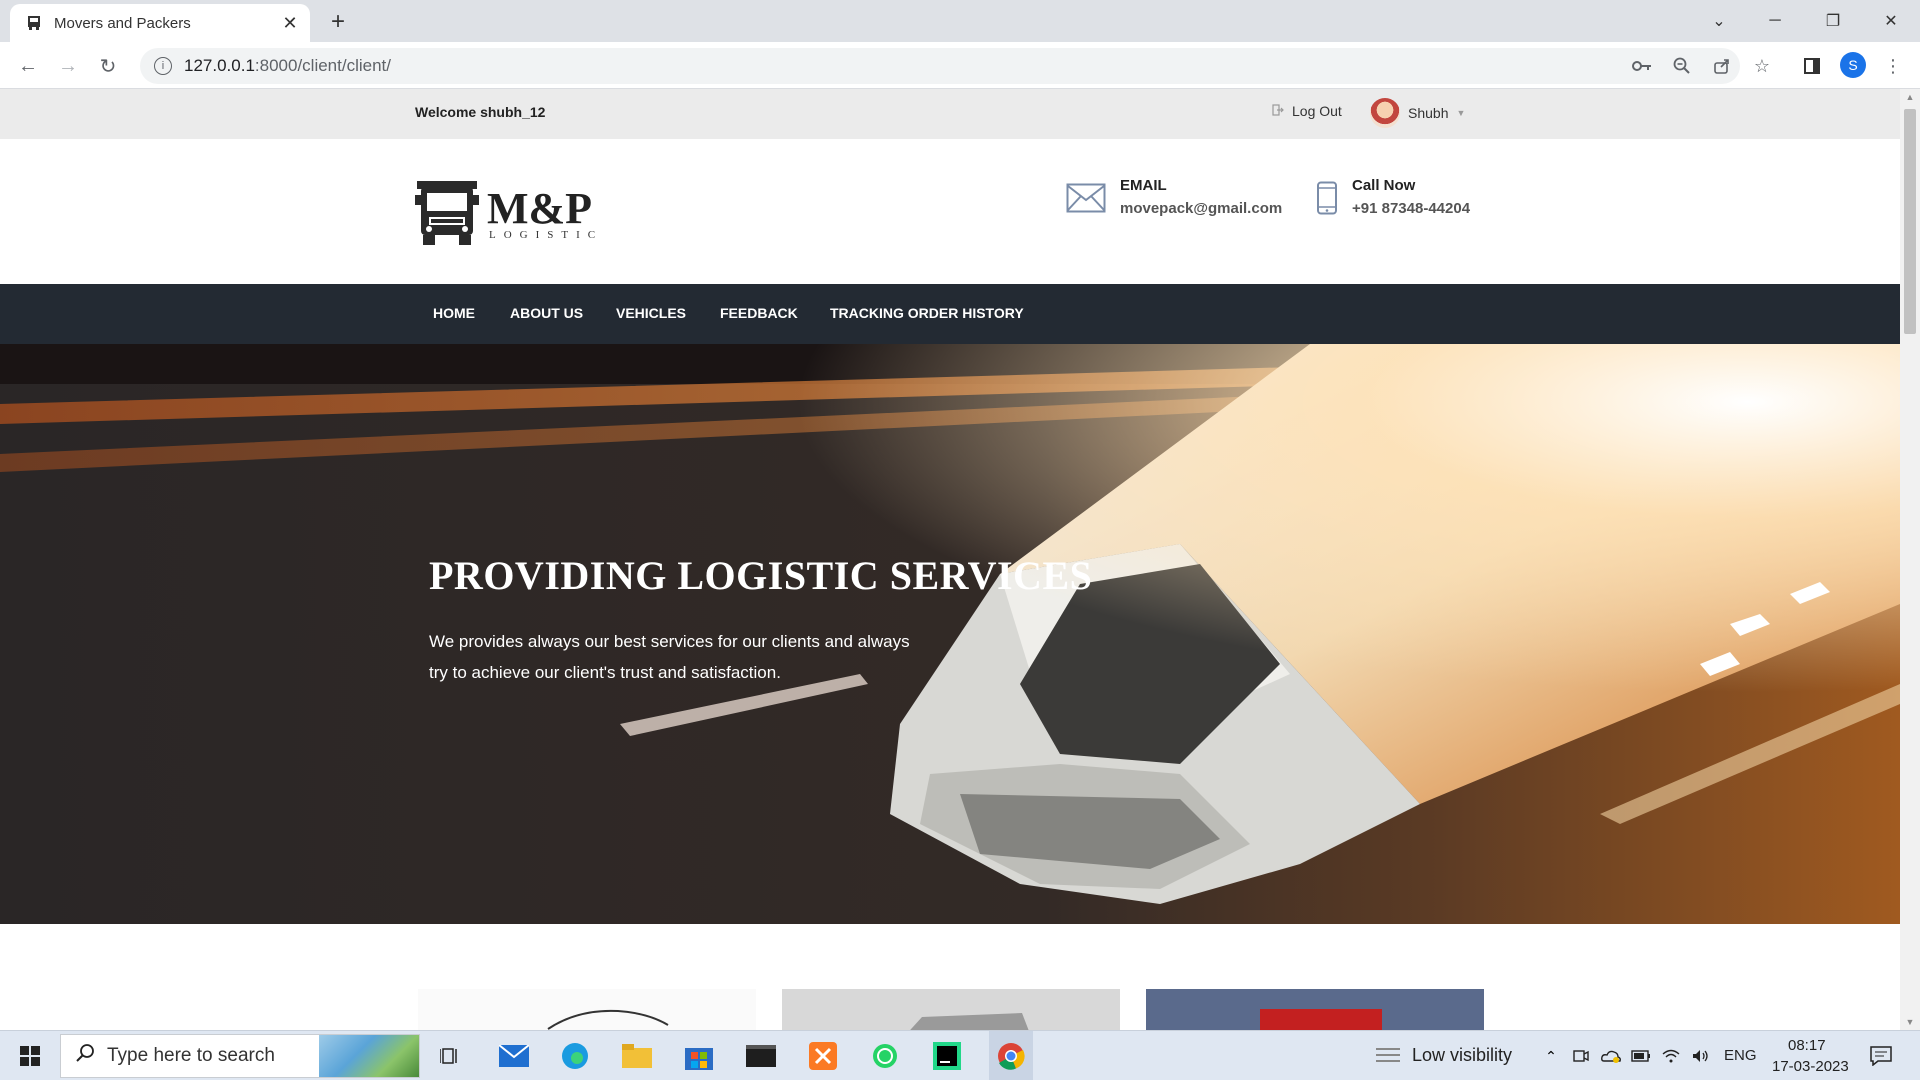 The image size is (1920, 1080). What do you see at coordinates (1810, 1066) in the screenshot?
I see `clock-date: 17-03-2023` at bounding box center [1810, 1066].